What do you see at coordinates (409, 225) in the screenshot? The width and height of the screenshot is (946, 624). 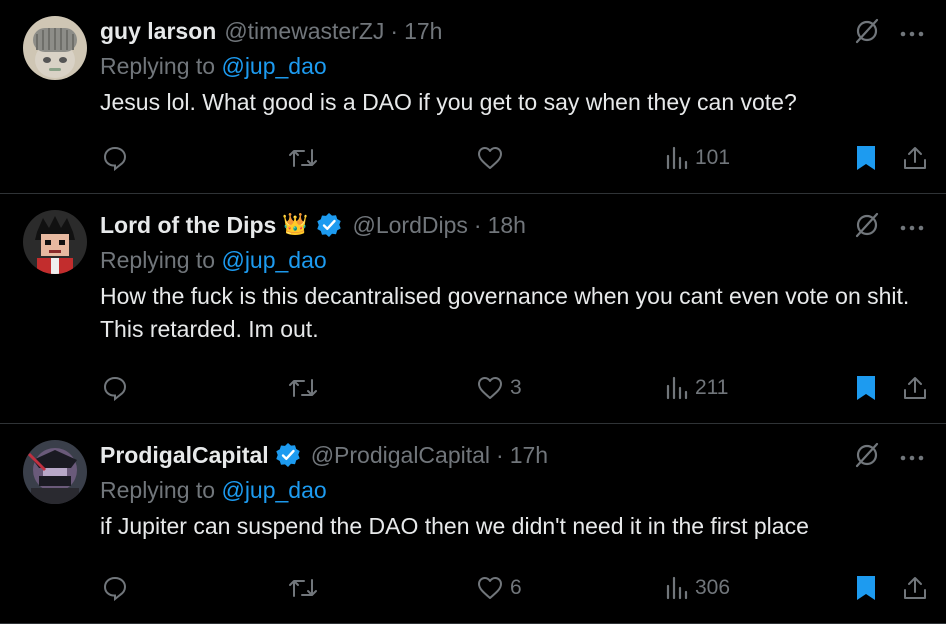 I see `user-handle: @LordDips` at bounding box center [409, 225].